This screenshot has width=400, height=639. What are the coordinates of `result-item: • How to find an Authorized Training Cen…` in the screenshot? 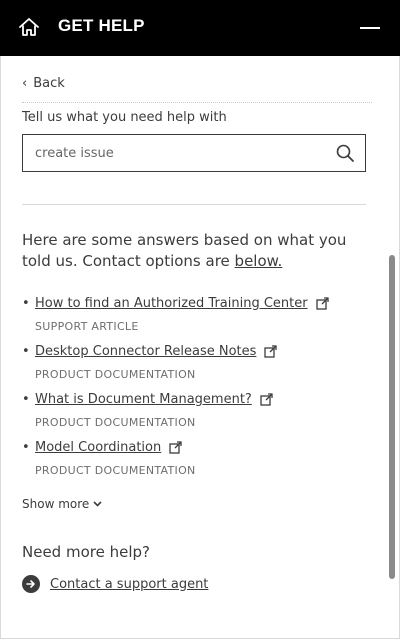 It's located at (197, 320).